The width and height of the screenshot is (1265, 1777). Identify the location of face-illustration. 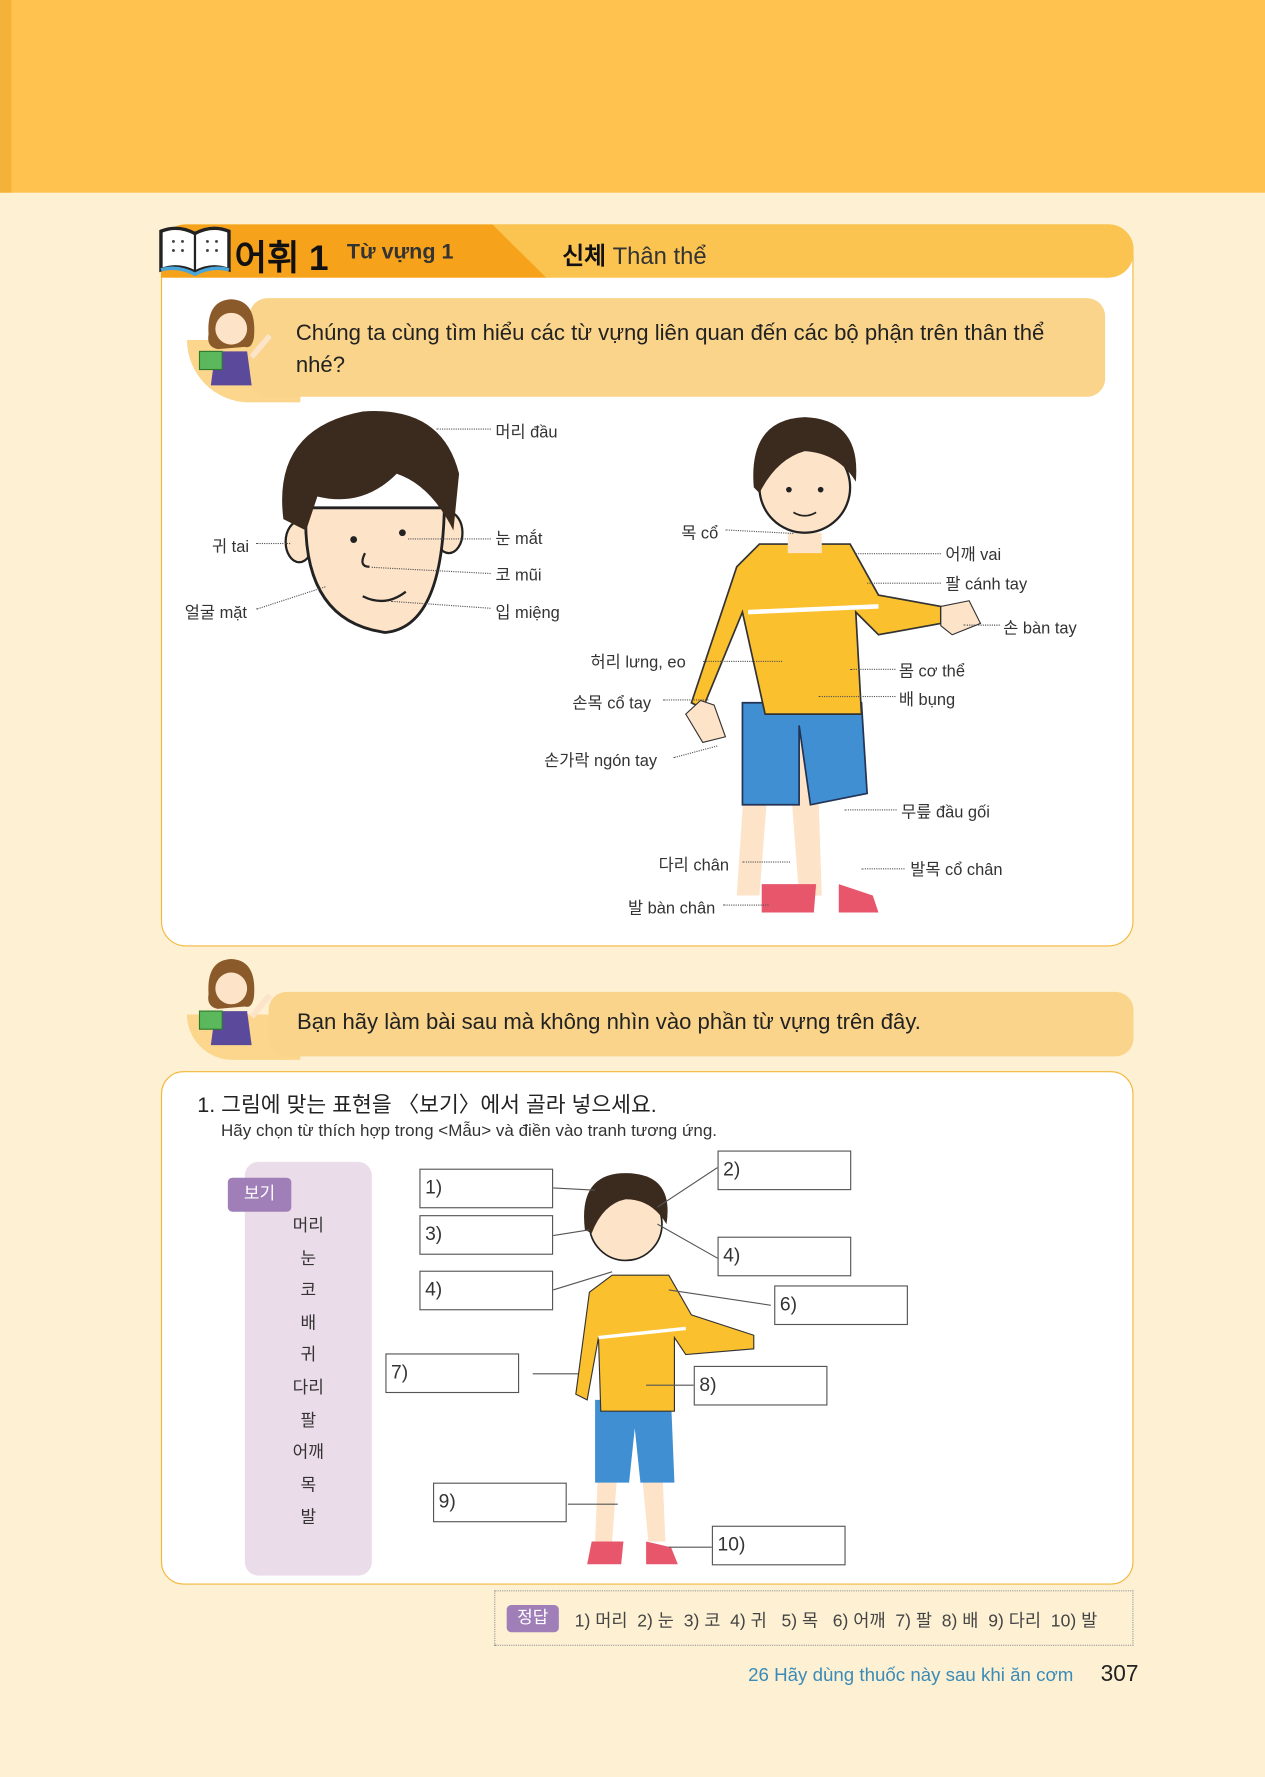
(373, 522).